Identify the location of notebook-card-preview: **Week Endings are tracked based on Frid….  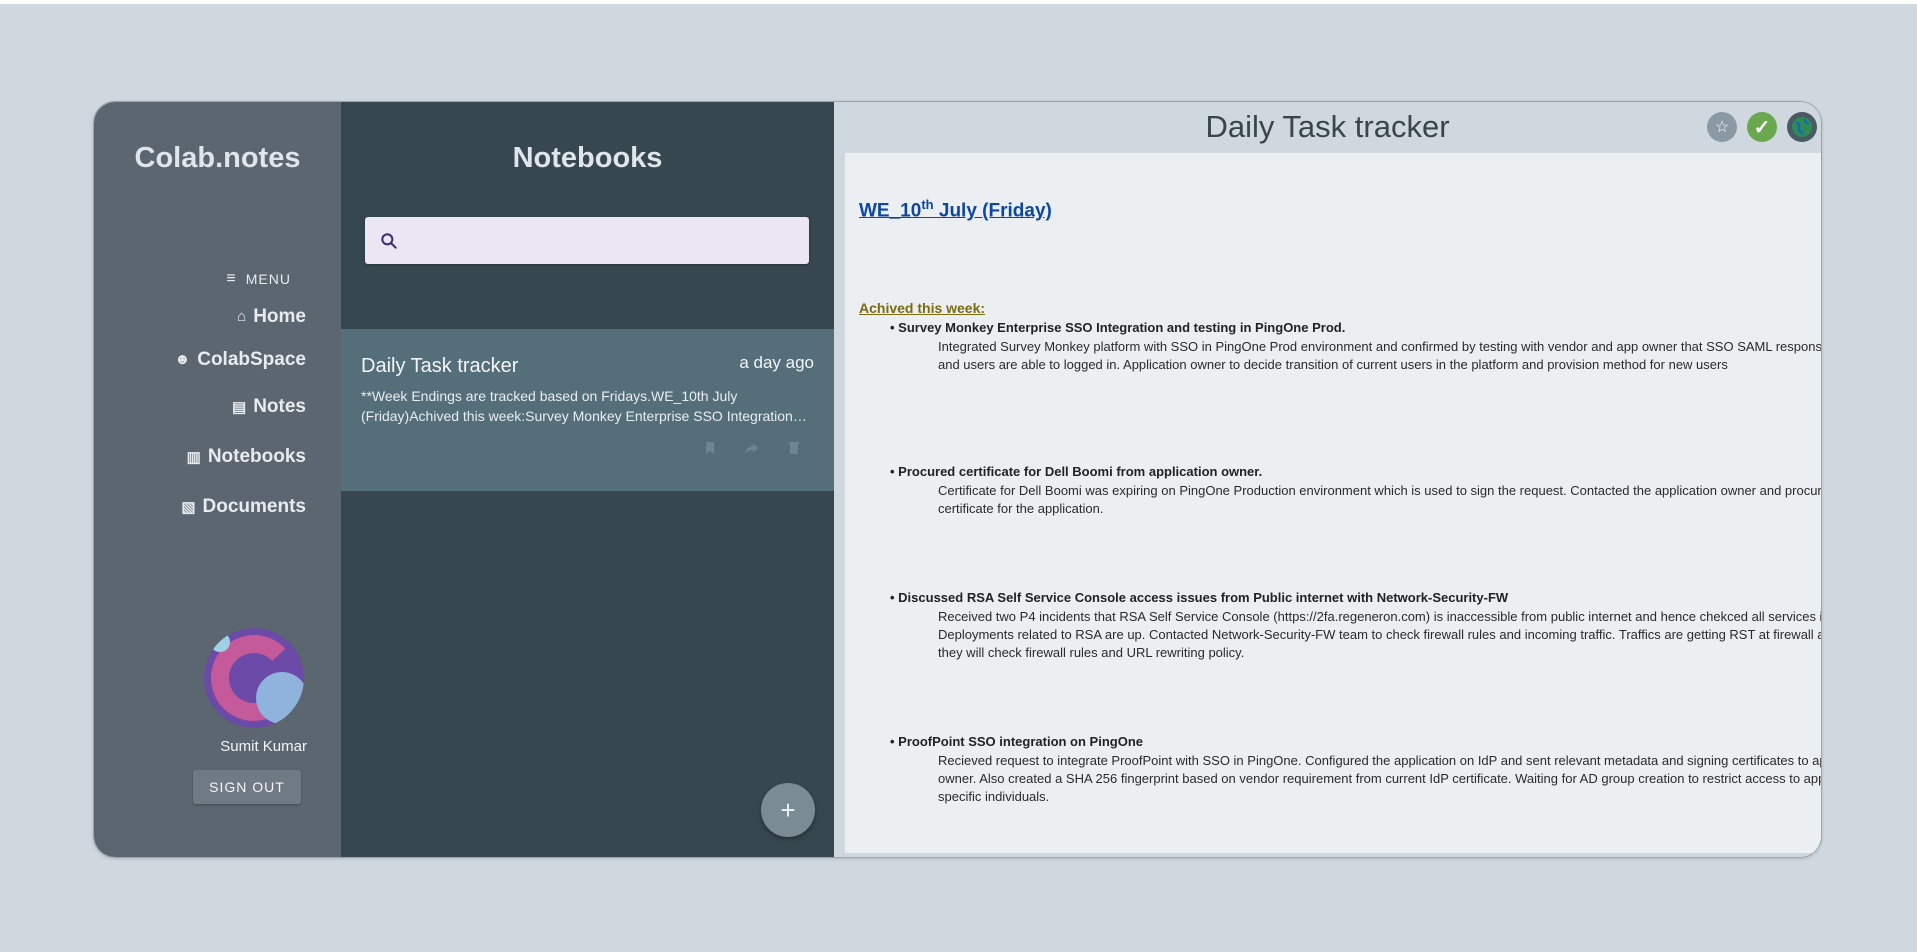
(577, 406).